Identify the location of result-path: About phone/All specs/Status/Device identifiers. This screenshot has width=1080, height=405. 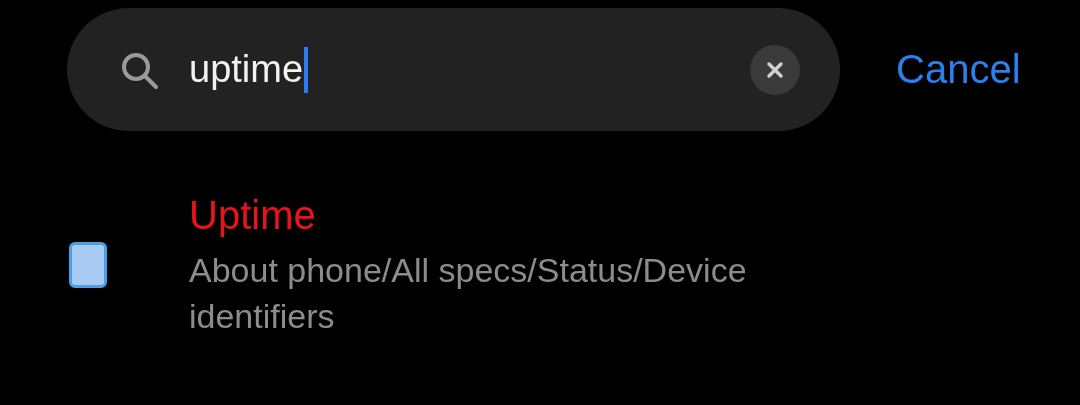
(468, 293).